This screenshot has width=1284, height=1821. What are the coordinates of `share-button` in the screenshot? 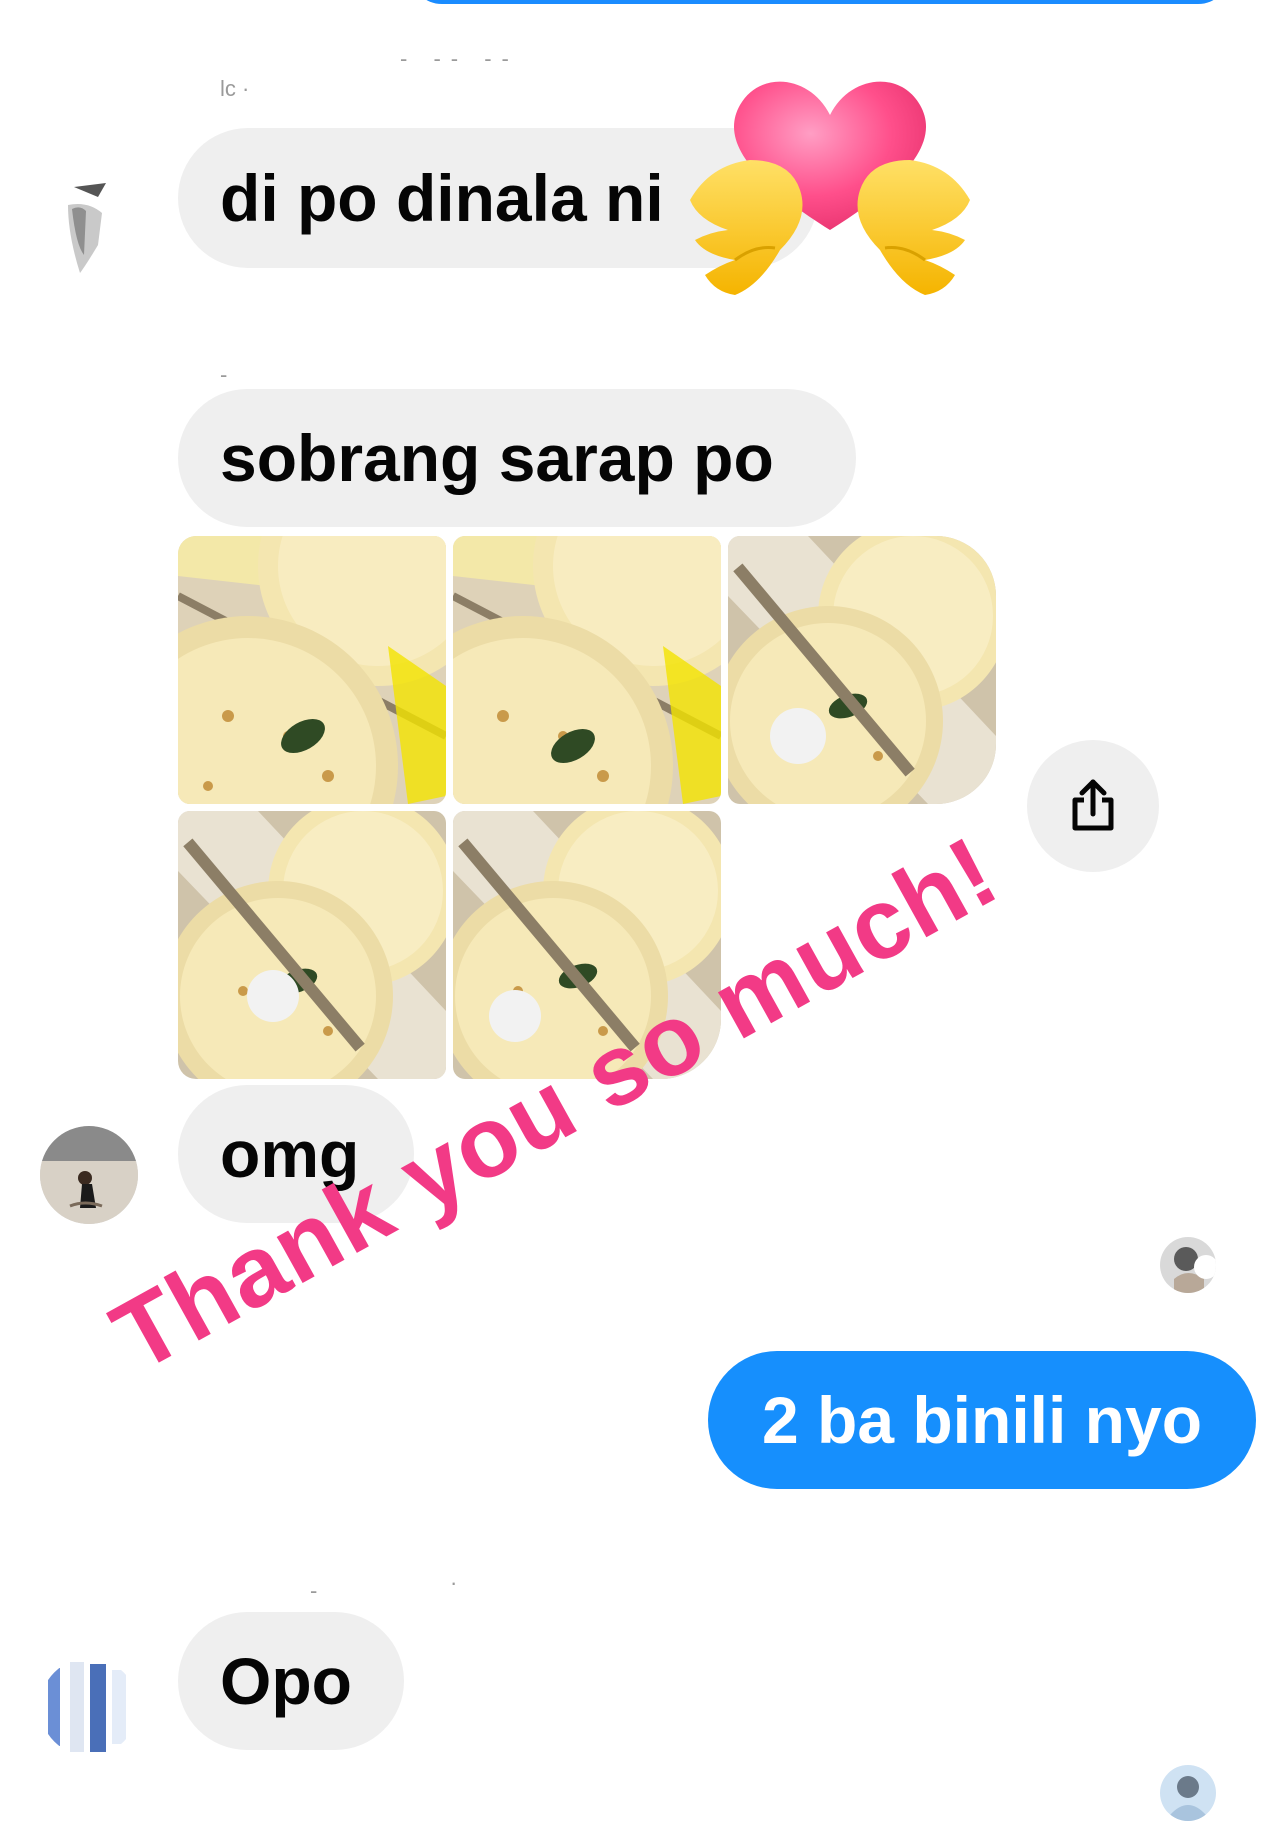 It's located at (1093, 806).